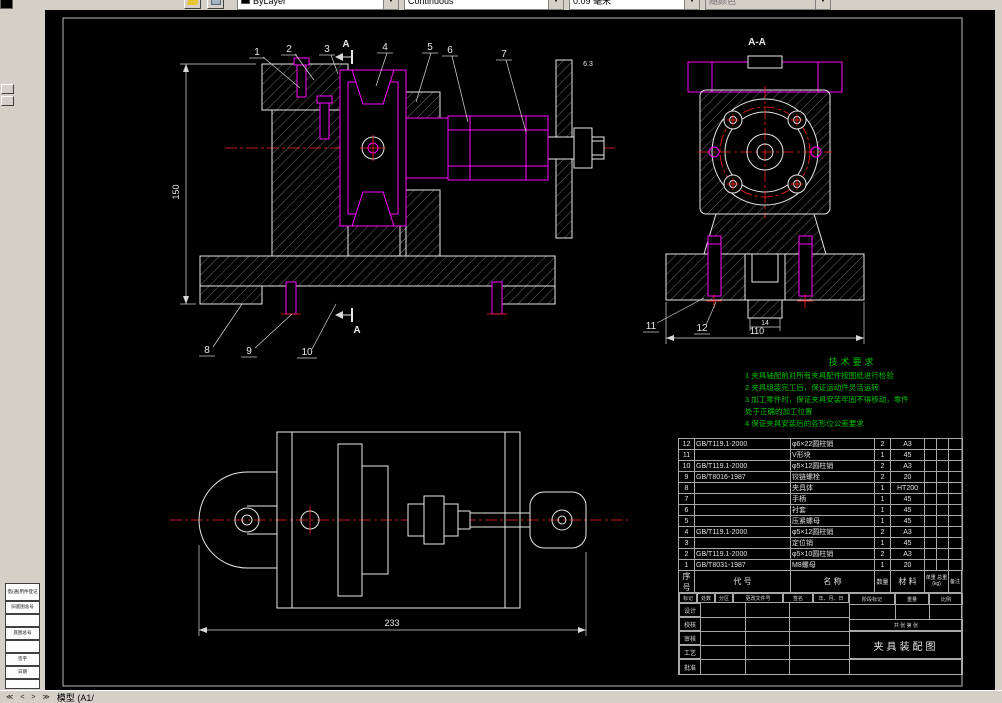 This screenshot has height=703, width=1002. What do you see at coordinates (742, 444) in the screenshot?
I see `bom-code: GB/T119.1-2000` at bounding box center [742, 444].